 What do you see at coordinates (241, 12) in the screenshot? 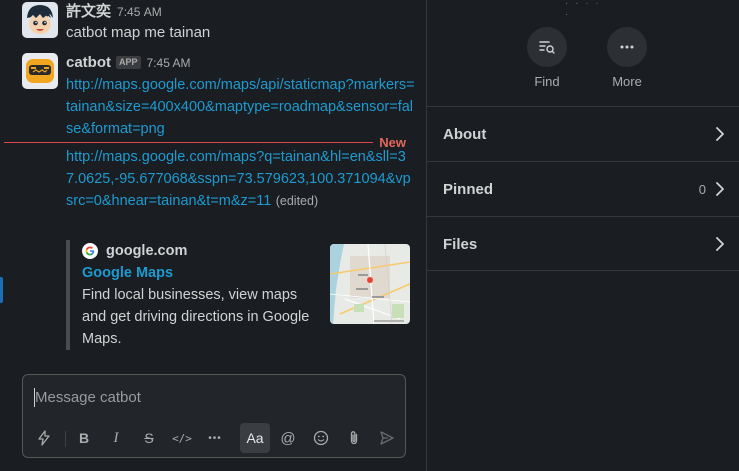
I see `message-header: 許文奕 7:45 AM` at bounding box center [241, 12].